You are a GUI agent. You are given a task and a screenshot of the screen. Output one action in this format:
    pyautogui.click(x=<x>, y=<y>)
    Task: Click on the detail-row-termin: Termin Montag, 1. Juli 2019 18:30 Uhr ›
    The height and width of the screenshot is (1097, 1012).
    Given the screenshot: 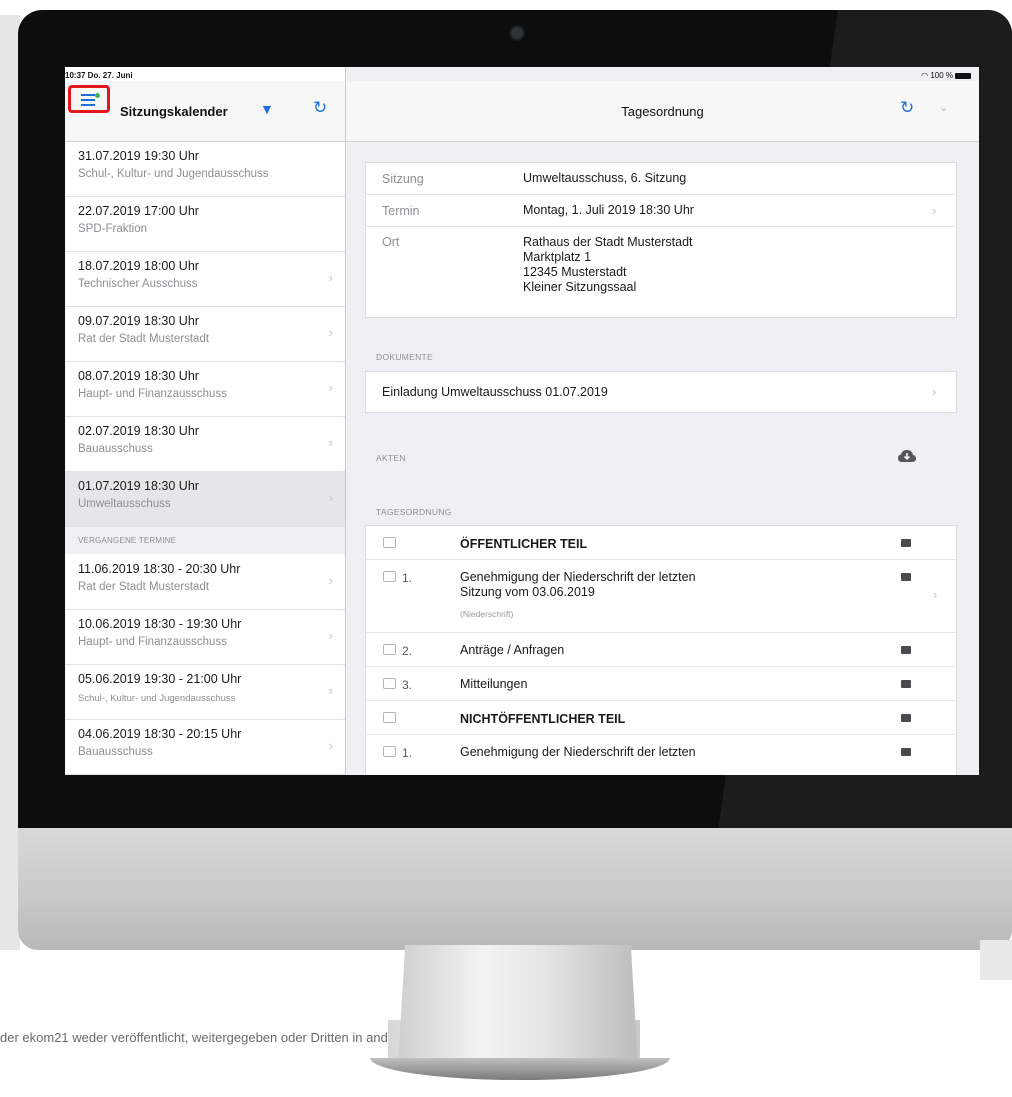 What is the action you would take?
    pyautogui.click(x=661, y=211)
    